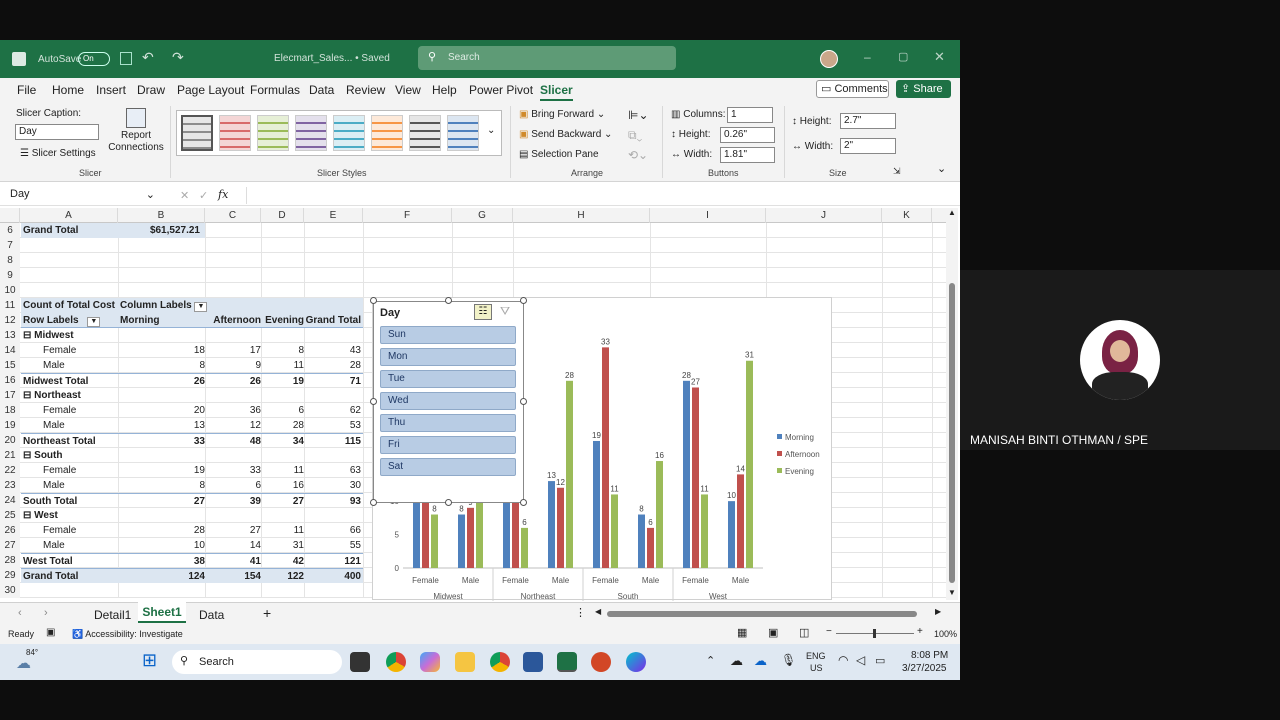 This screenshot has width=1280, height=720. What do you see at coordinates (924, 668) in the screenshot?
I see `clock-date: 3/27/2025` at bounding box center [924, 668].